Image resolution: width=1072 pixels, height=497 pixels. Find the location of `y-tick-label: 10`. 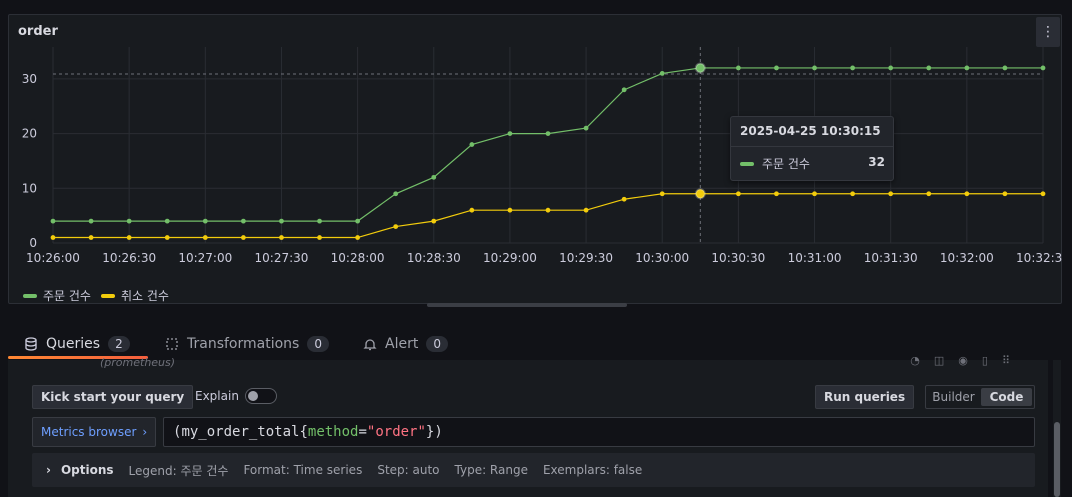

y-tick-label: 10 is located at coordinates (29, 188).